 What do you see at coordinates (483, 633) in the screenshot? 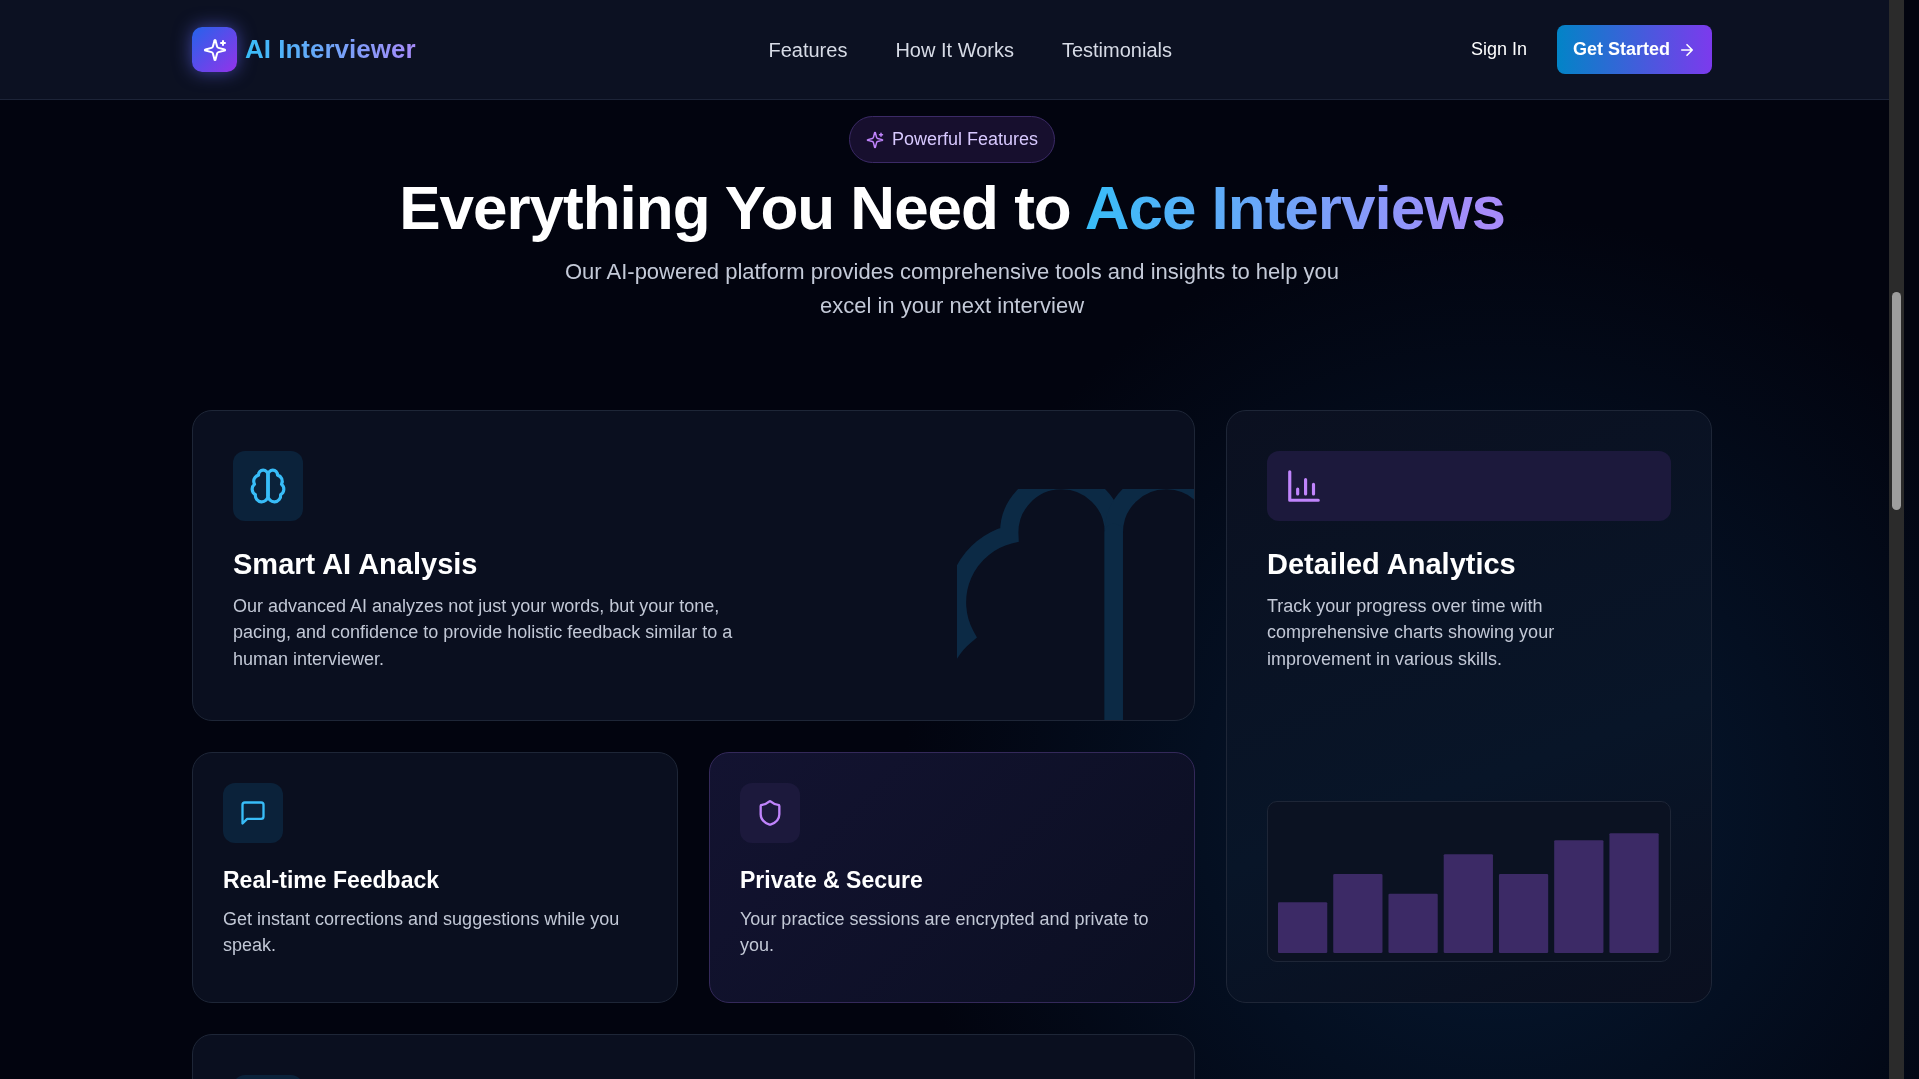
I see `card-description: Our advanced AI analyzes not just your words, but your tone, pacing, and confidence to provide holistic feedback similar to a human interviewer.` at bounding box center [483, 633].